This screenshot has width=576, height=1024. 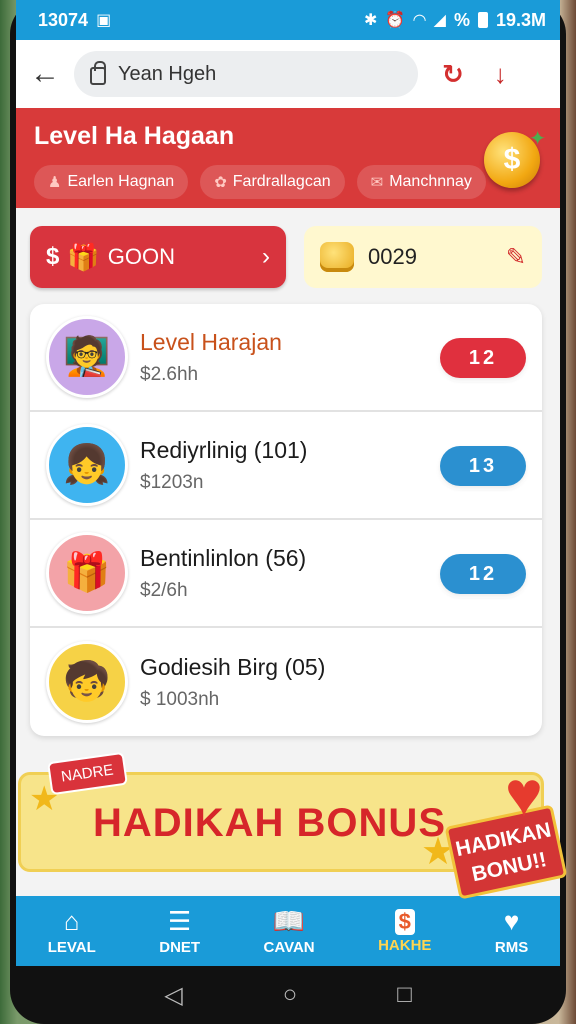 I want to click on girl-avatar: 👧, so click(x=87, y=465).